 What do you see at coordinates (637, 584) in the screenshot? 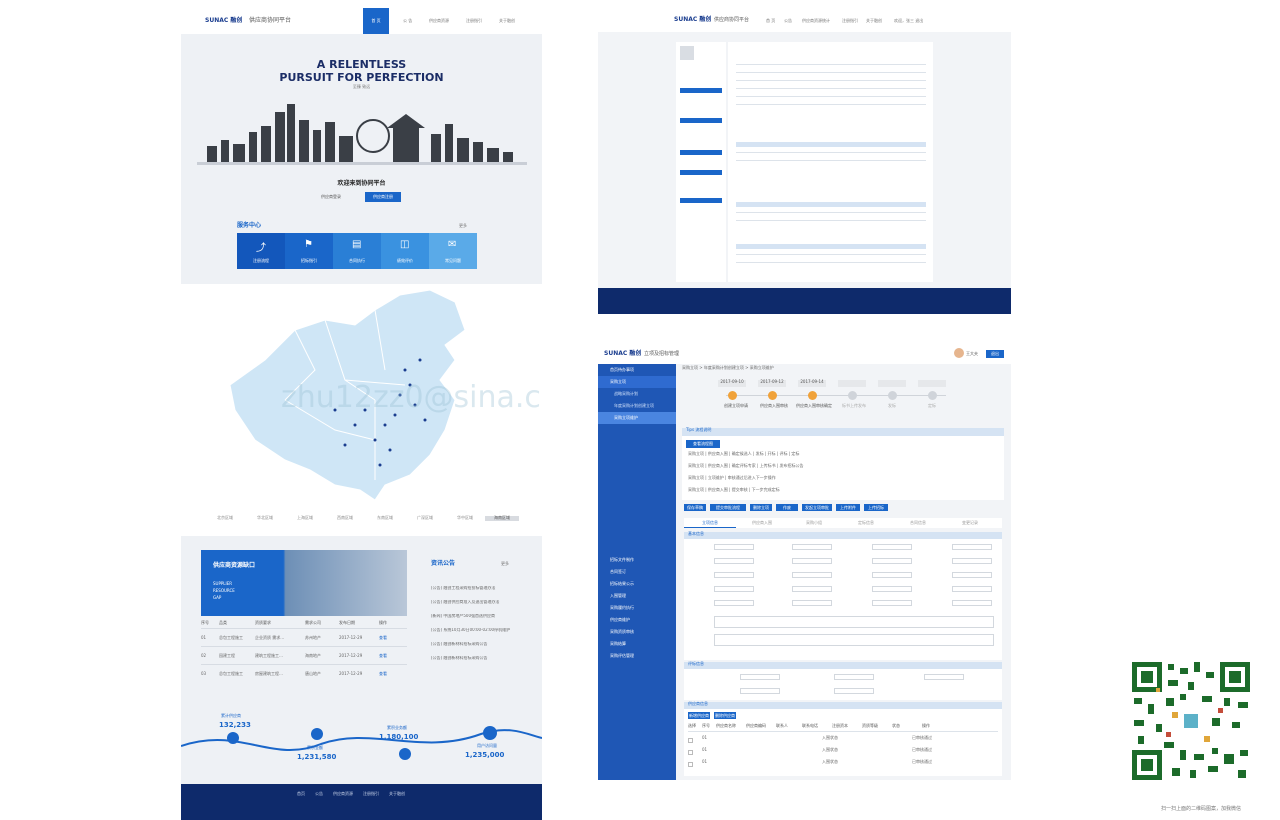
I see `sidebar-item: 招标结果公示` at bounding box center [637, 584].